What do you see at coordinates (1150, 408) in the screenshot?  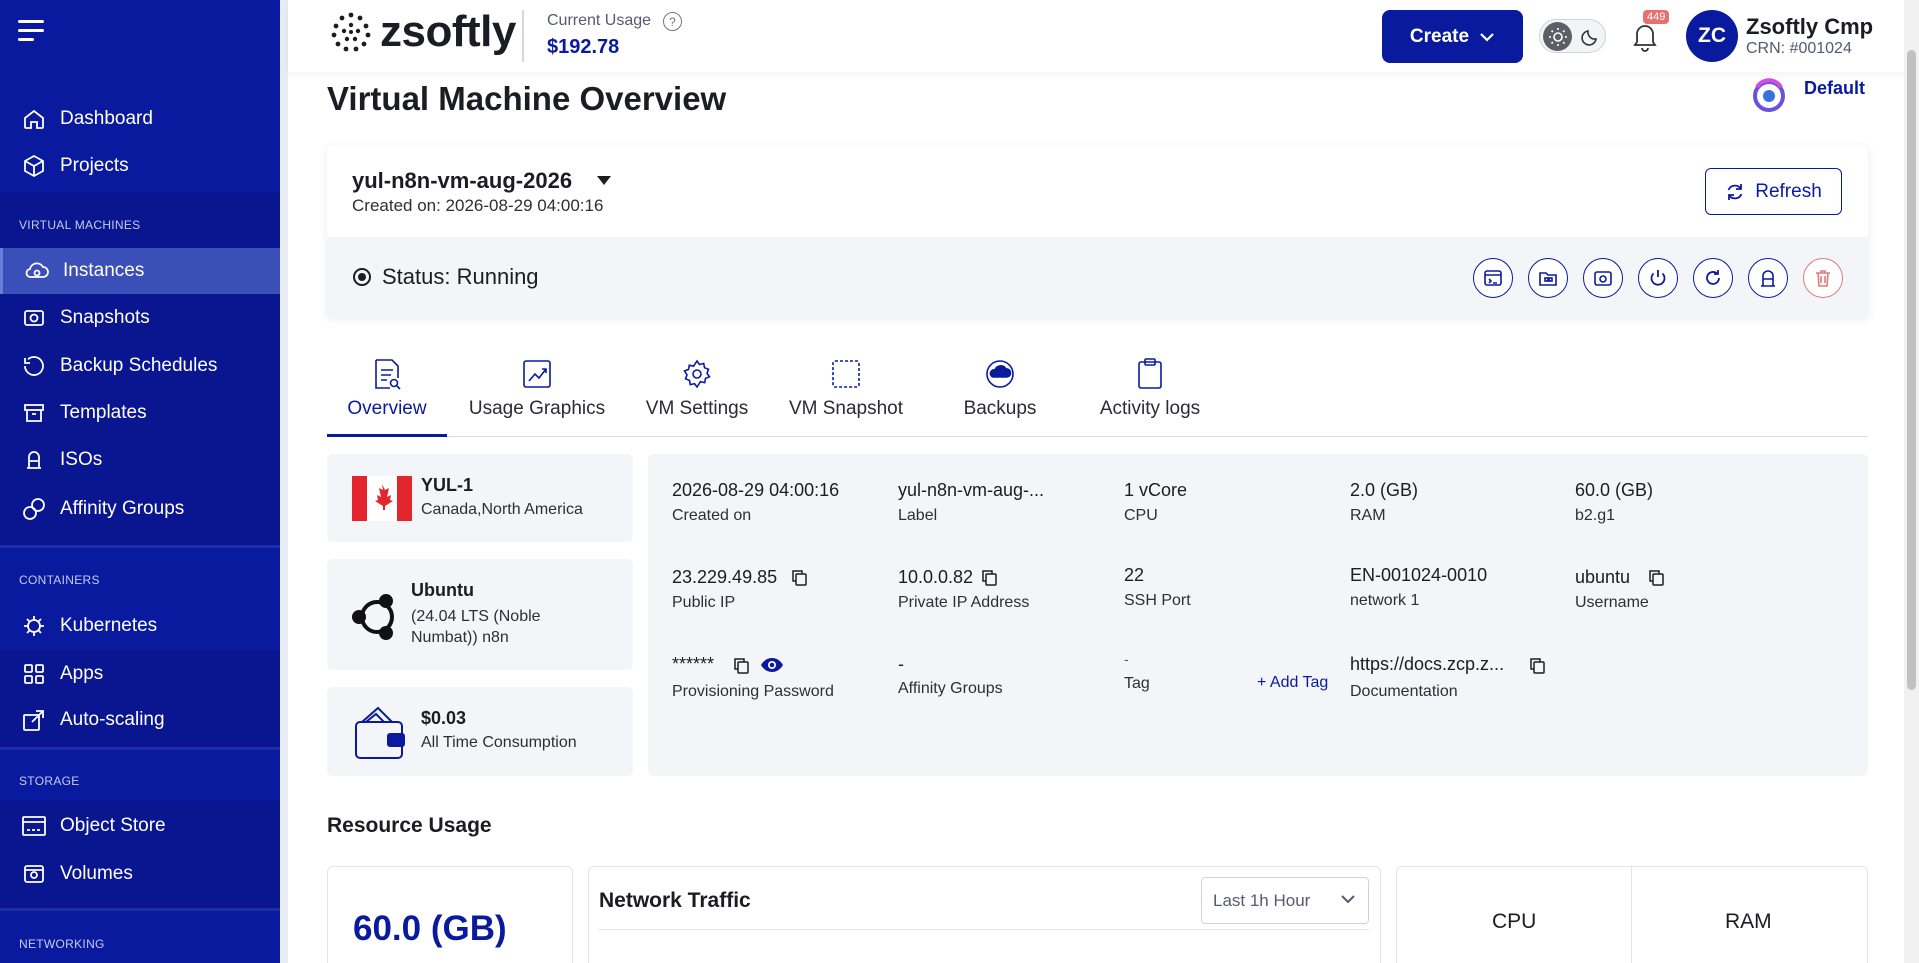 I see `tab-label: Activity logs` at bounding box center [1150, 408].